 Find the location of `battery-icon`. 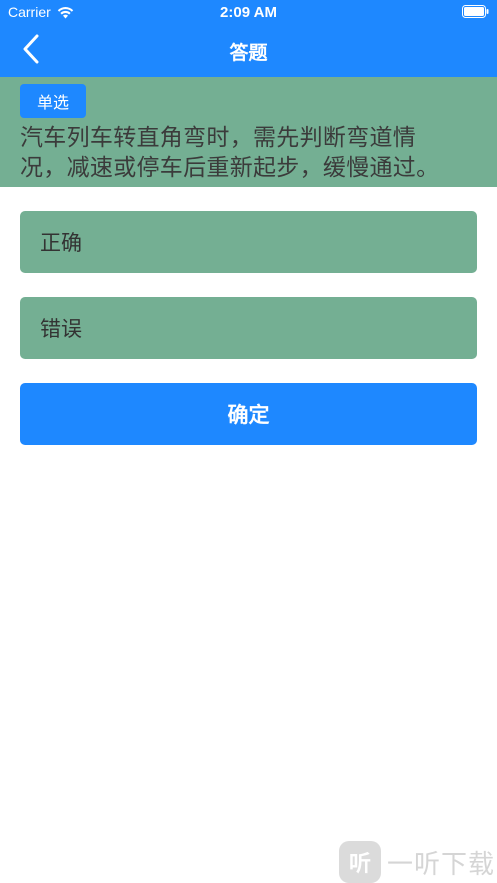

battery-icon is located at coordinates (475, 11).